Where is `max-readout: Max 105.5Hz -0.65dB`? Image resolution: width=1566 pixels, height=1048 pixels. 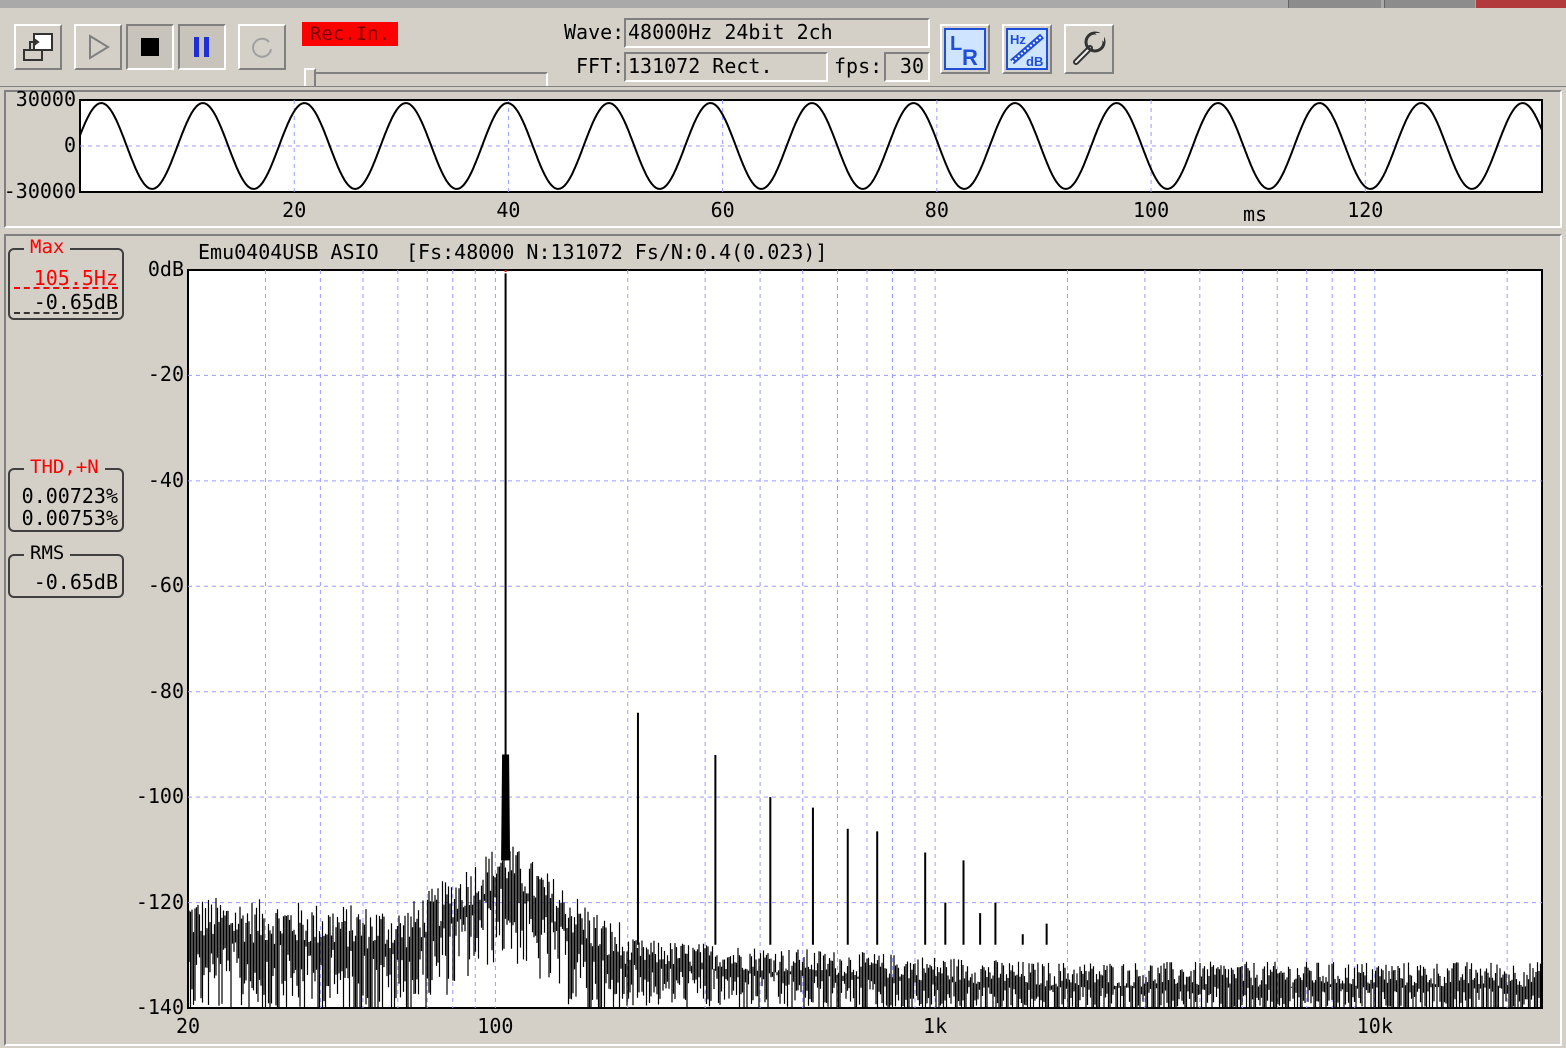 max-readout: Max 105.5Hz -0.65dB is located at coordinates (66, 278).